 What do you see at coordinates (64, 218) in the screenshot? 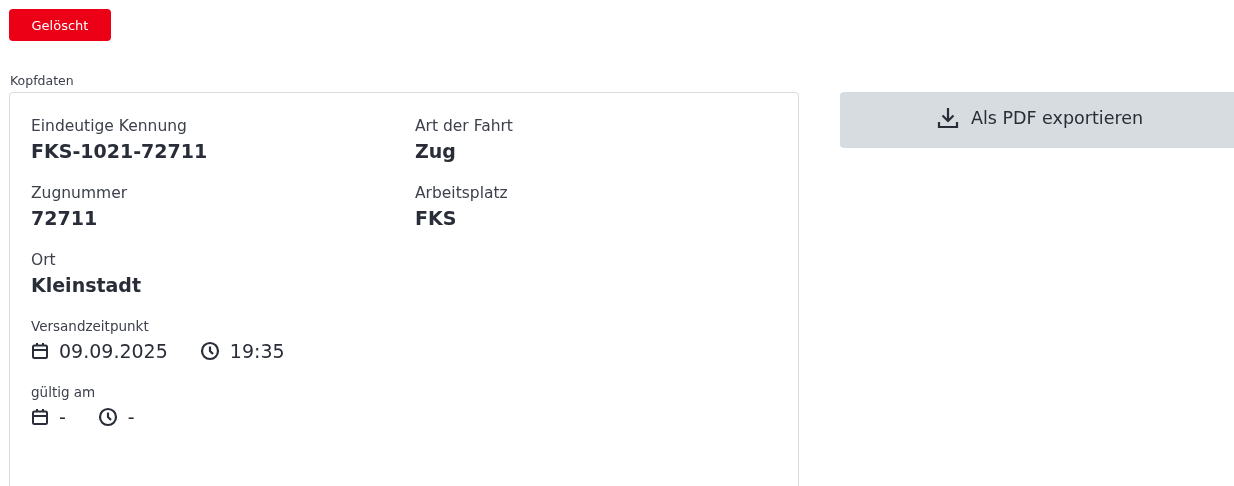
I see `field-value: 72711` at bounding box center [64, 218].